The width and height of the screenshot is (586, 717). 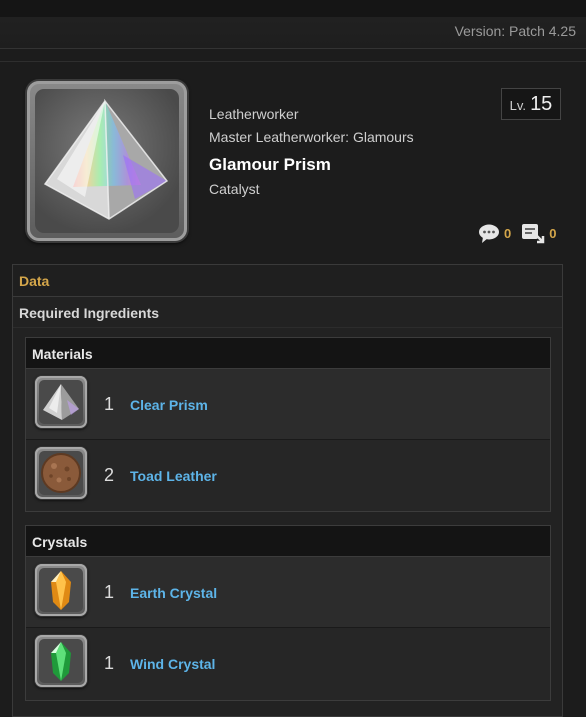 I want to click on comment-icon, so click(x=489, y=233).